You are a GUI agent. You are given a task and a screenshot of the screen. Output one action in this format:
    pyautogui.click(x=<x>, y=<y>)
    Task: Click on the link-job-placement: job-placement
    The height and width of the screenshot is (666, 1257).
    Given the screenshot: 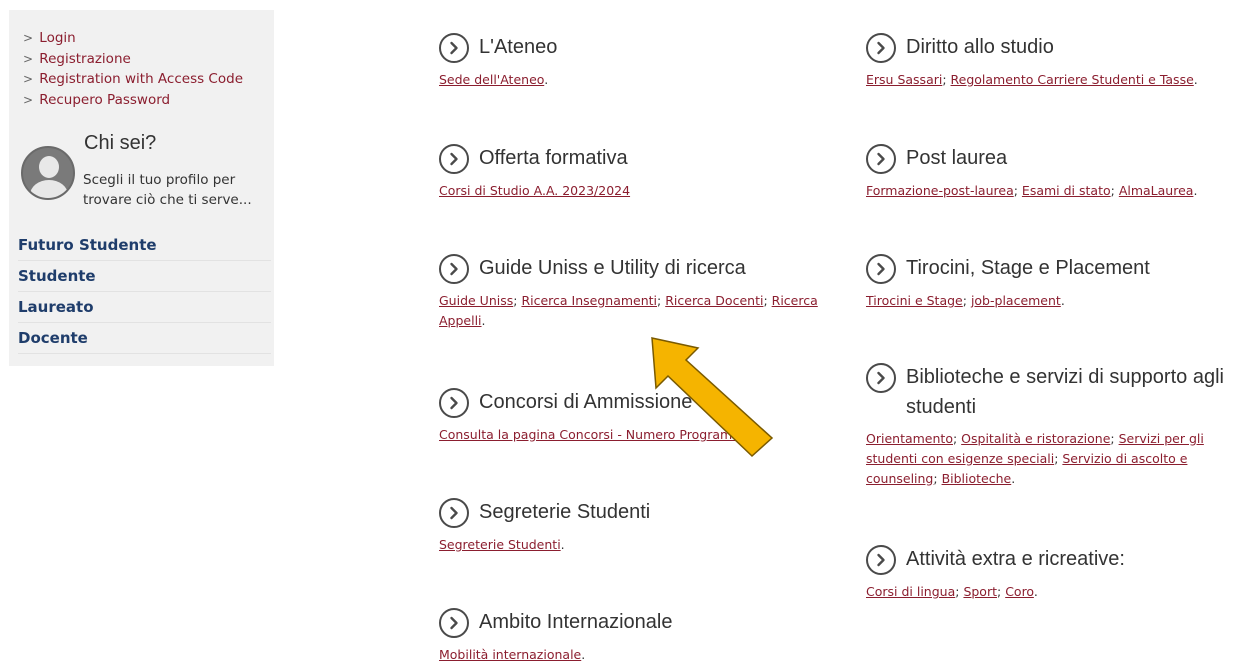 What is the action you would take?
    pyautogui.click(x=1016, y=300)
    